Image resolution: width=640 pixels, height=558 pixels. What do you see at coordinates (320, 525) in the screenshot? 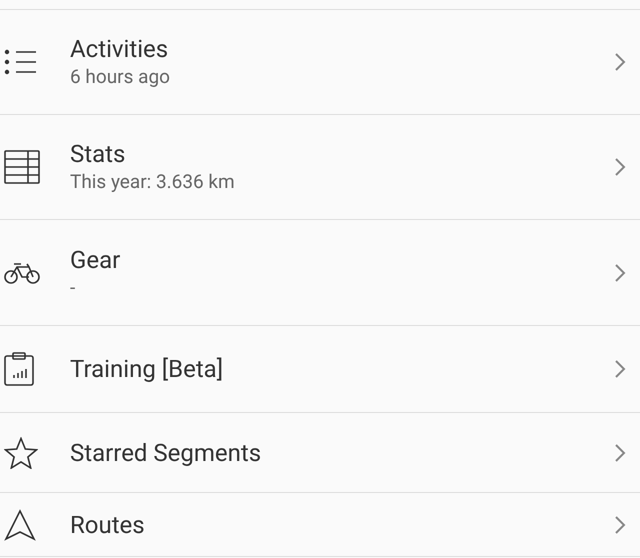
I see `menu-item: Routes` at bounding box center [320, 525].